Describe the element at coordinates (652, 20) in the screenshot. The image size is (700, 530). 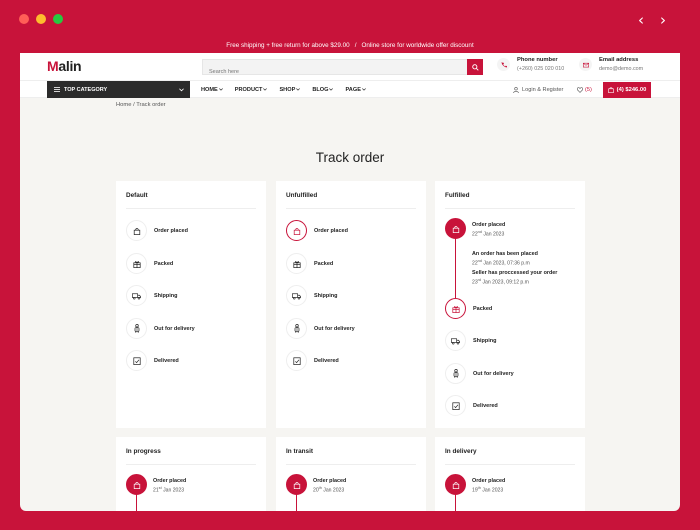
I see `slide-arrows: ‹ ›` at that location.